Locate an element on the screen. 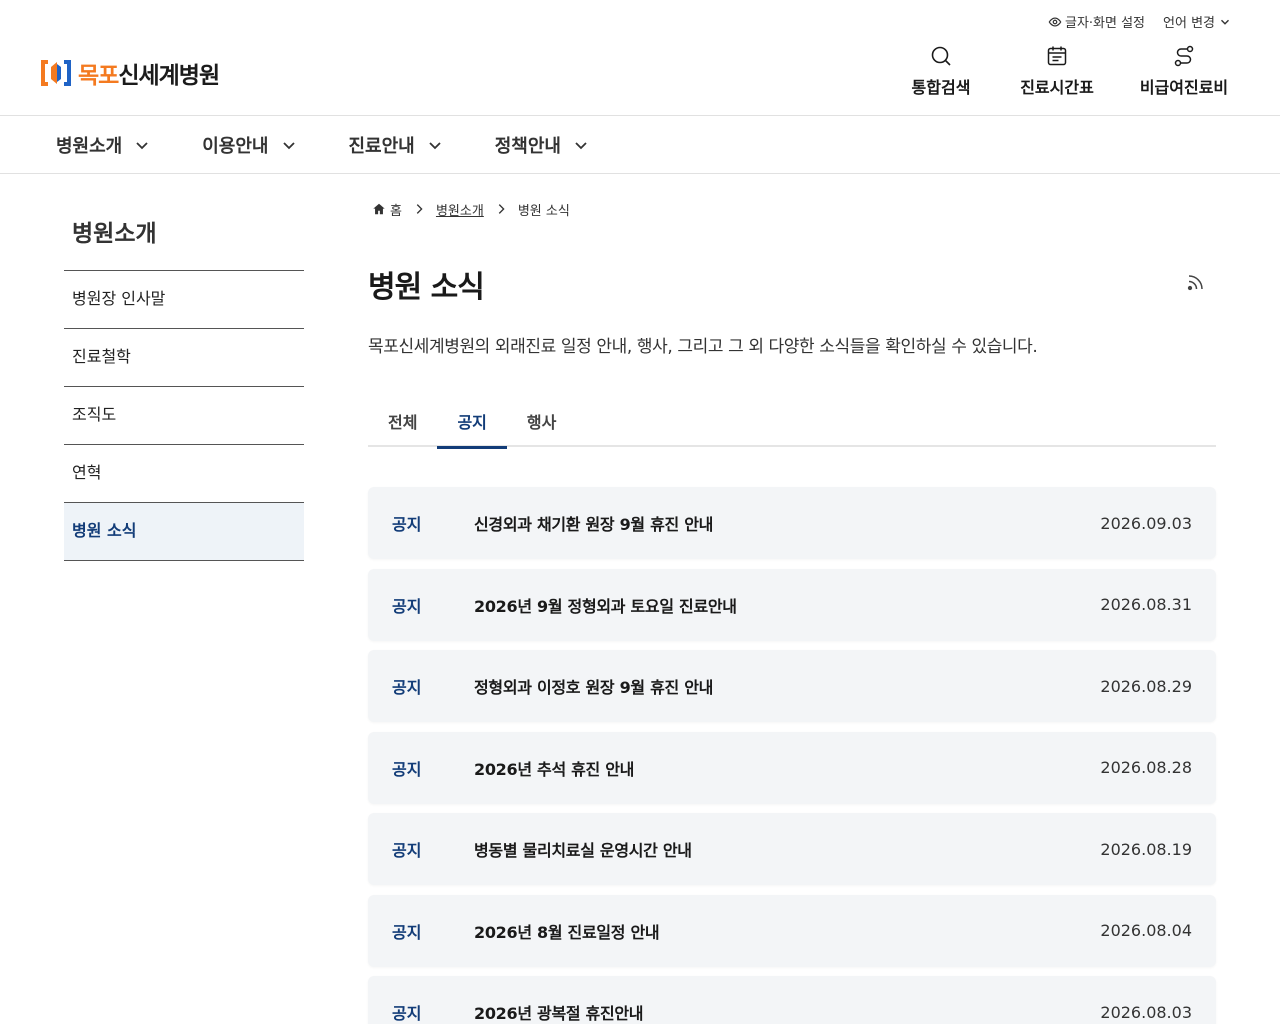 The height and width of the screenshot is (1024, 1280). integrated-search-label: 통합검색 is located at coordinates (941, 87).